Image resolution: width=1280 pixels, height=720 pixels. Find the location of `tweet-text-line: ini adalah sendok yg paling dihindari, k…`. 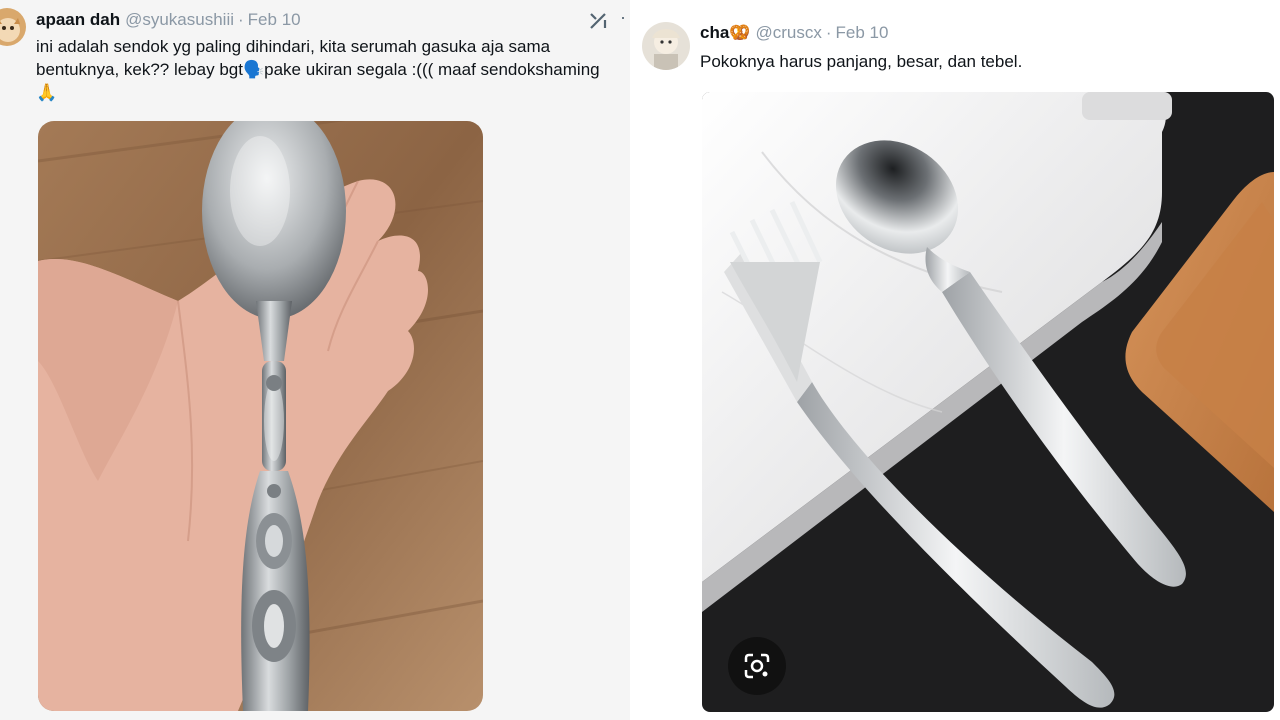

tweet-text-line: ini adalah sendok yg paling dihindari, k… is located at coordinates (293, 46).